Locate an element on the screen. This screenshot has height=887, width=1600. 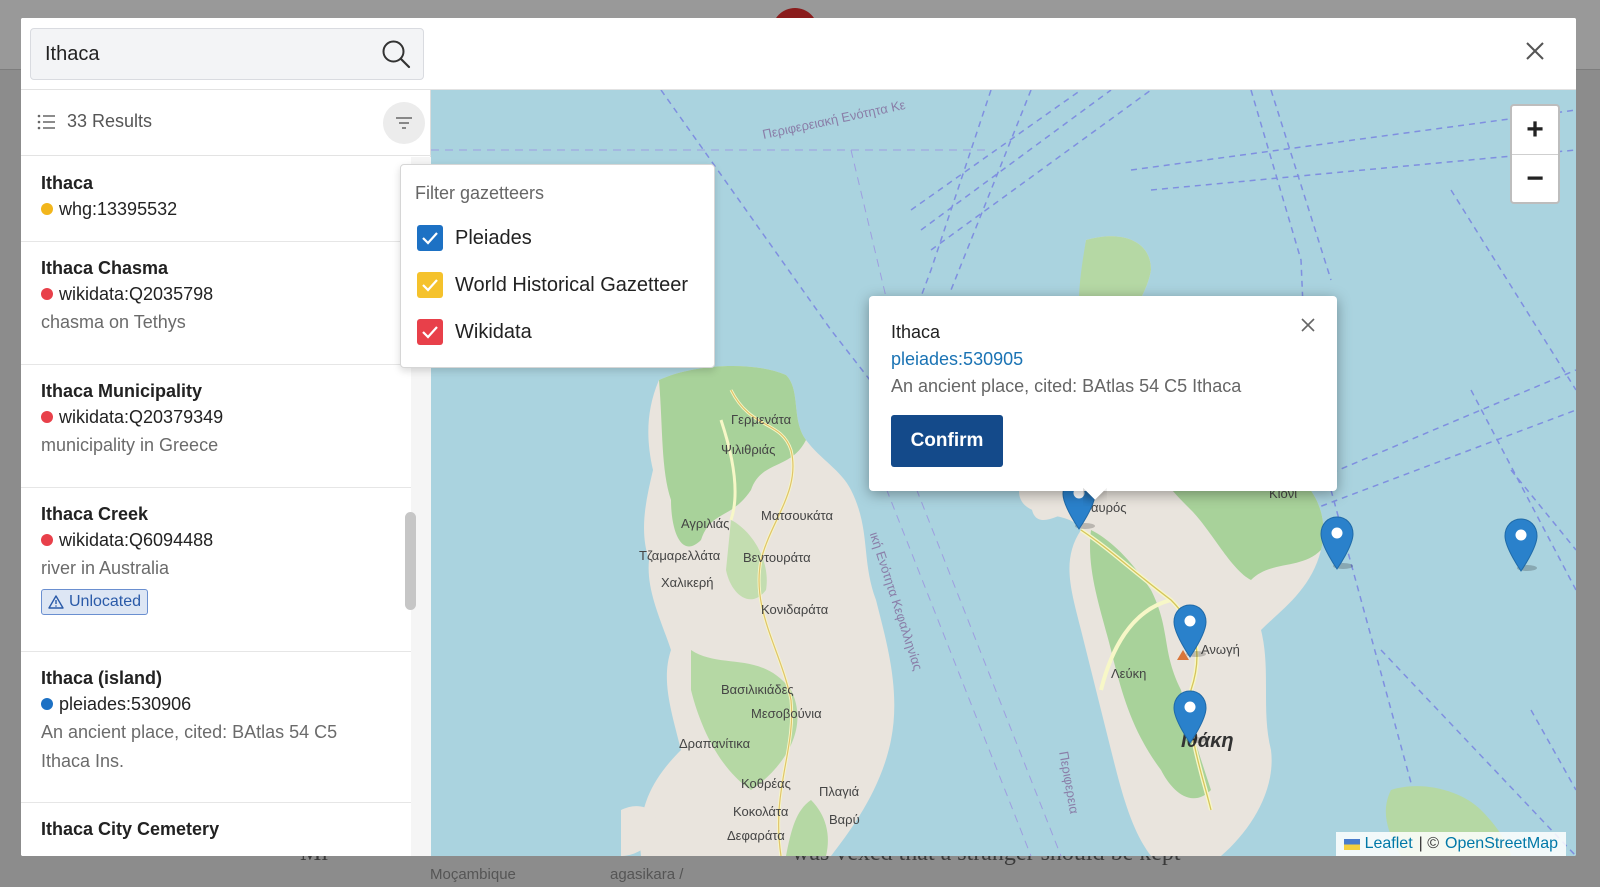
search-icon is located at coordinates (396, 54).